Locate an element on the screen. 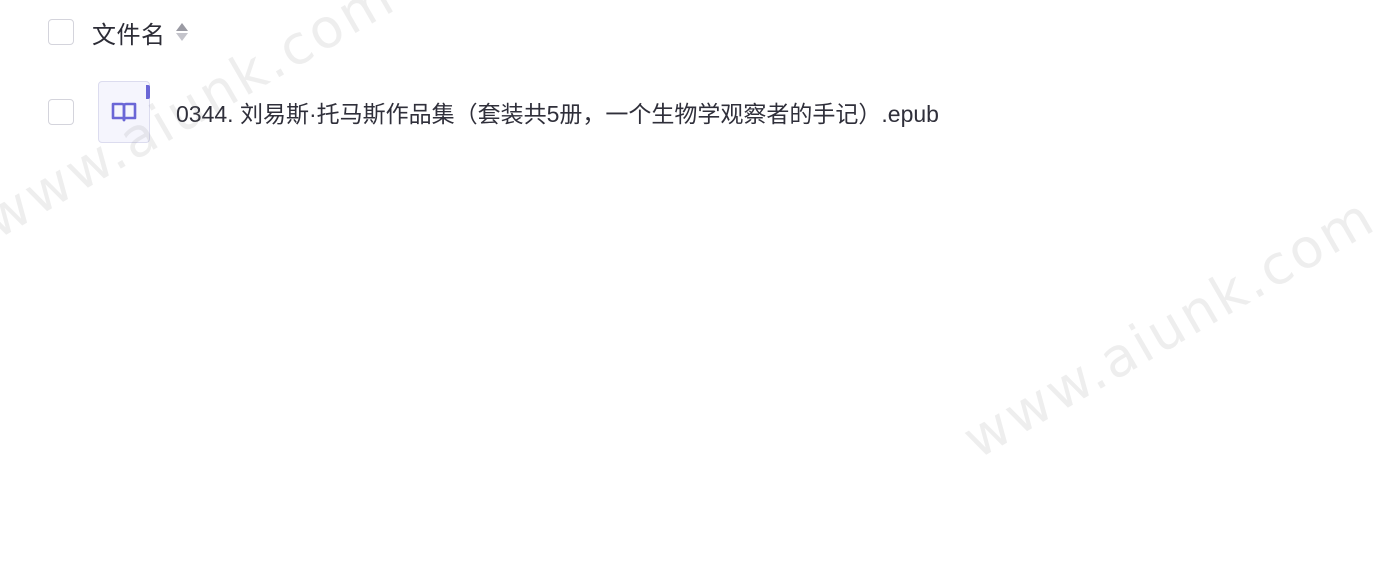 This screenshot has width=1384, height=588. file-list-header: 文件名 is located at coordinates (118, 32).